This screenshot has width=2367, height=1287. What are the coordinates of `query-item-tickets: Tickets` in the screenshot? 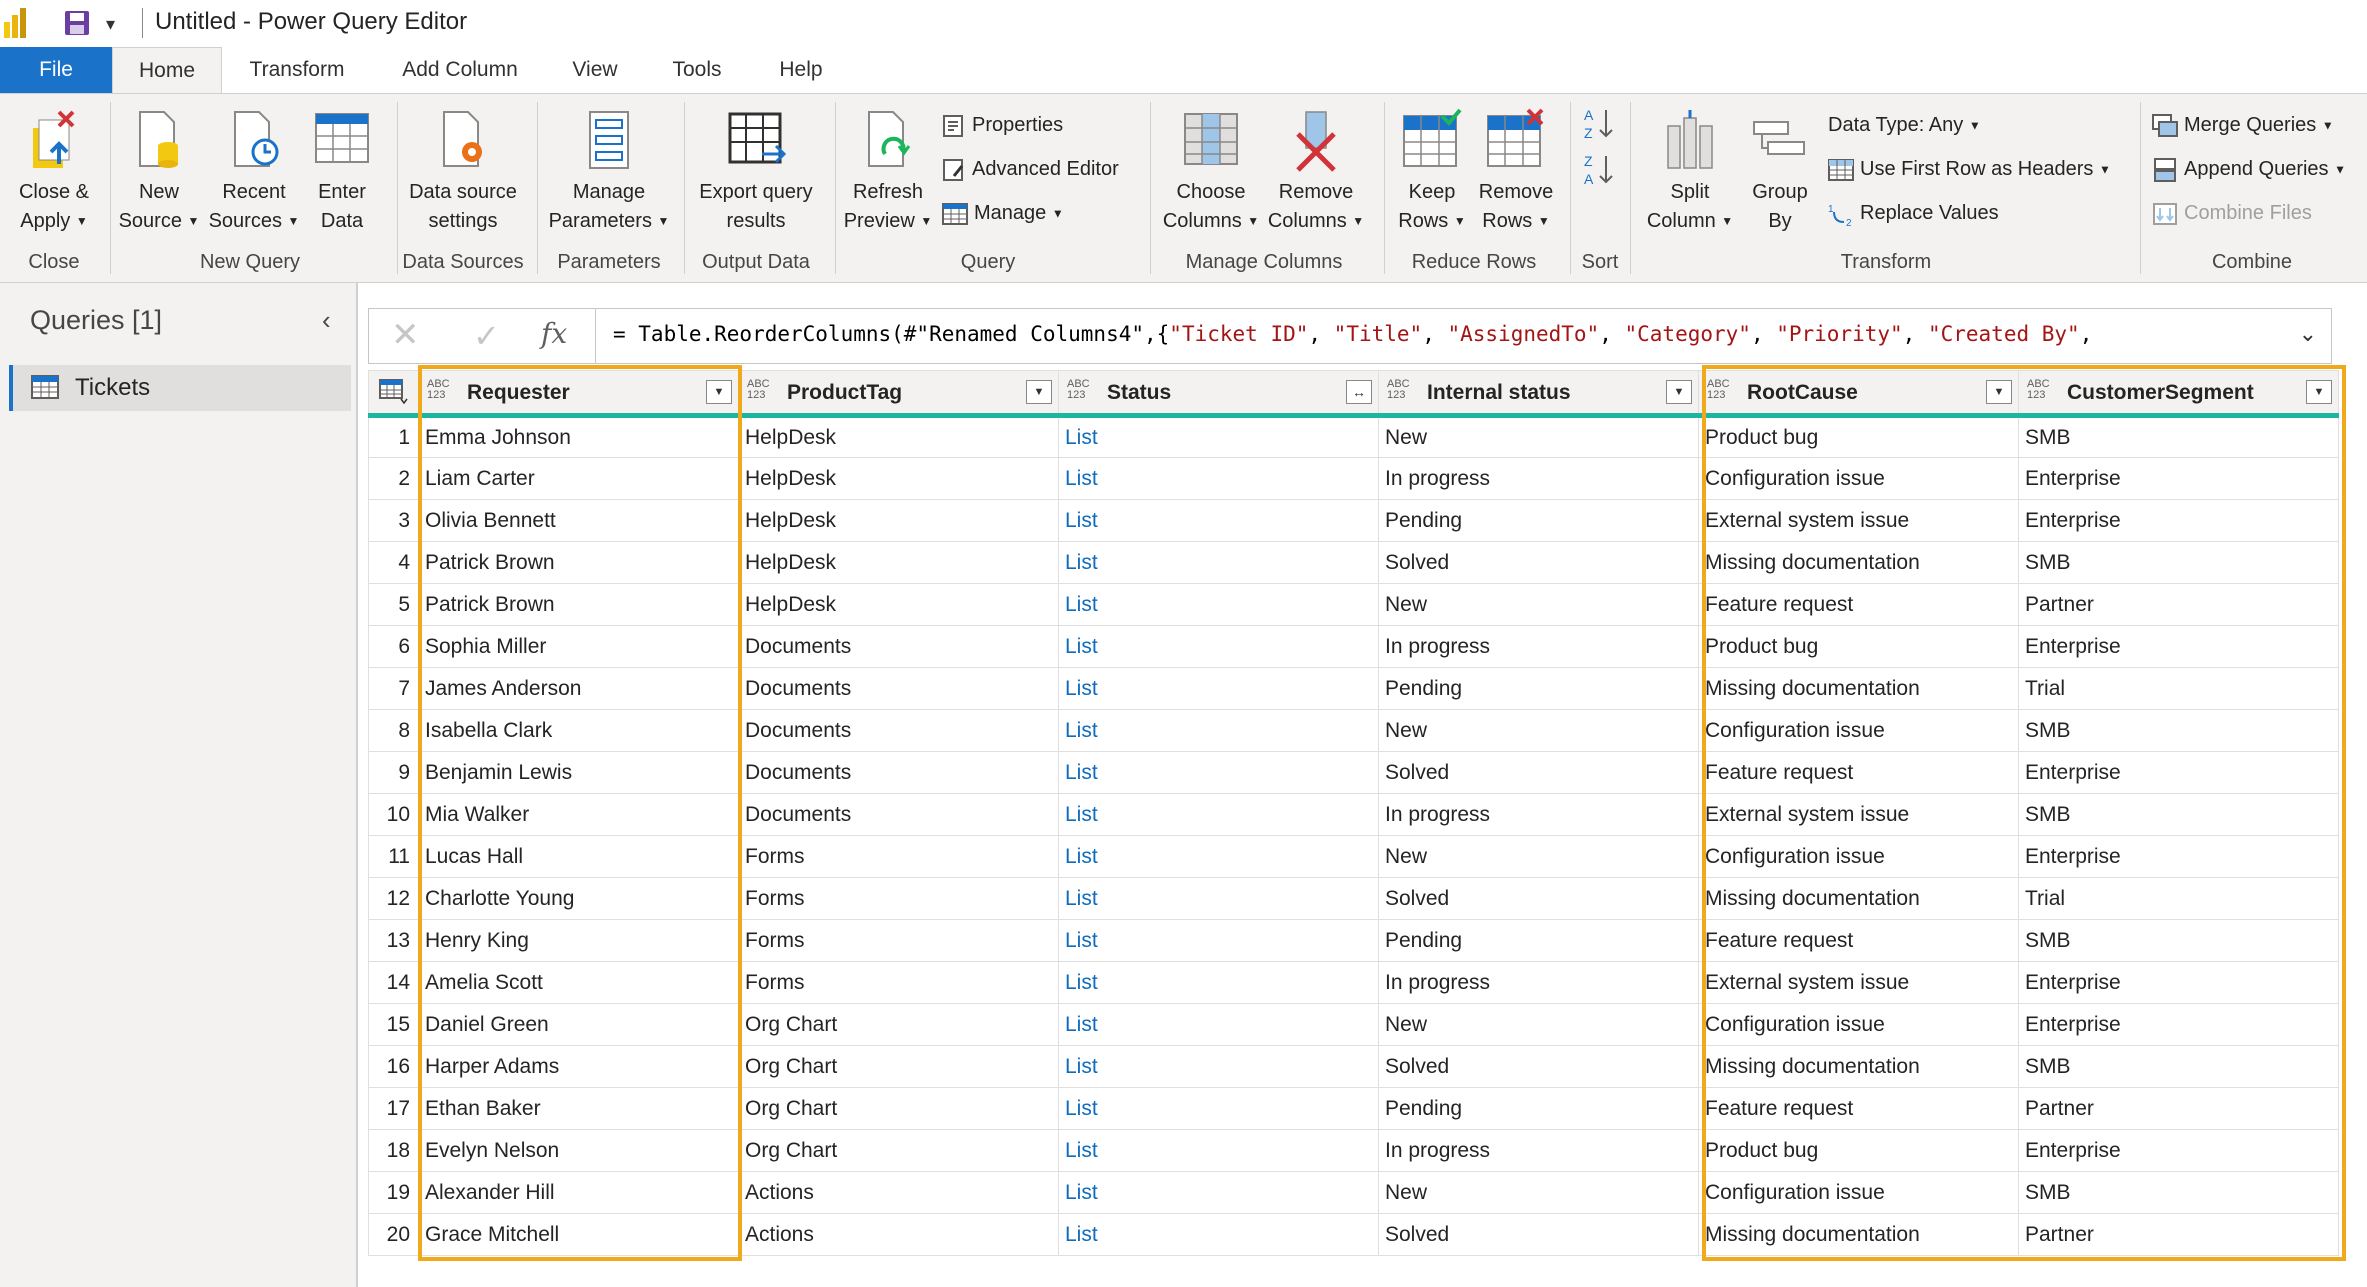 It's located at (180, 388).